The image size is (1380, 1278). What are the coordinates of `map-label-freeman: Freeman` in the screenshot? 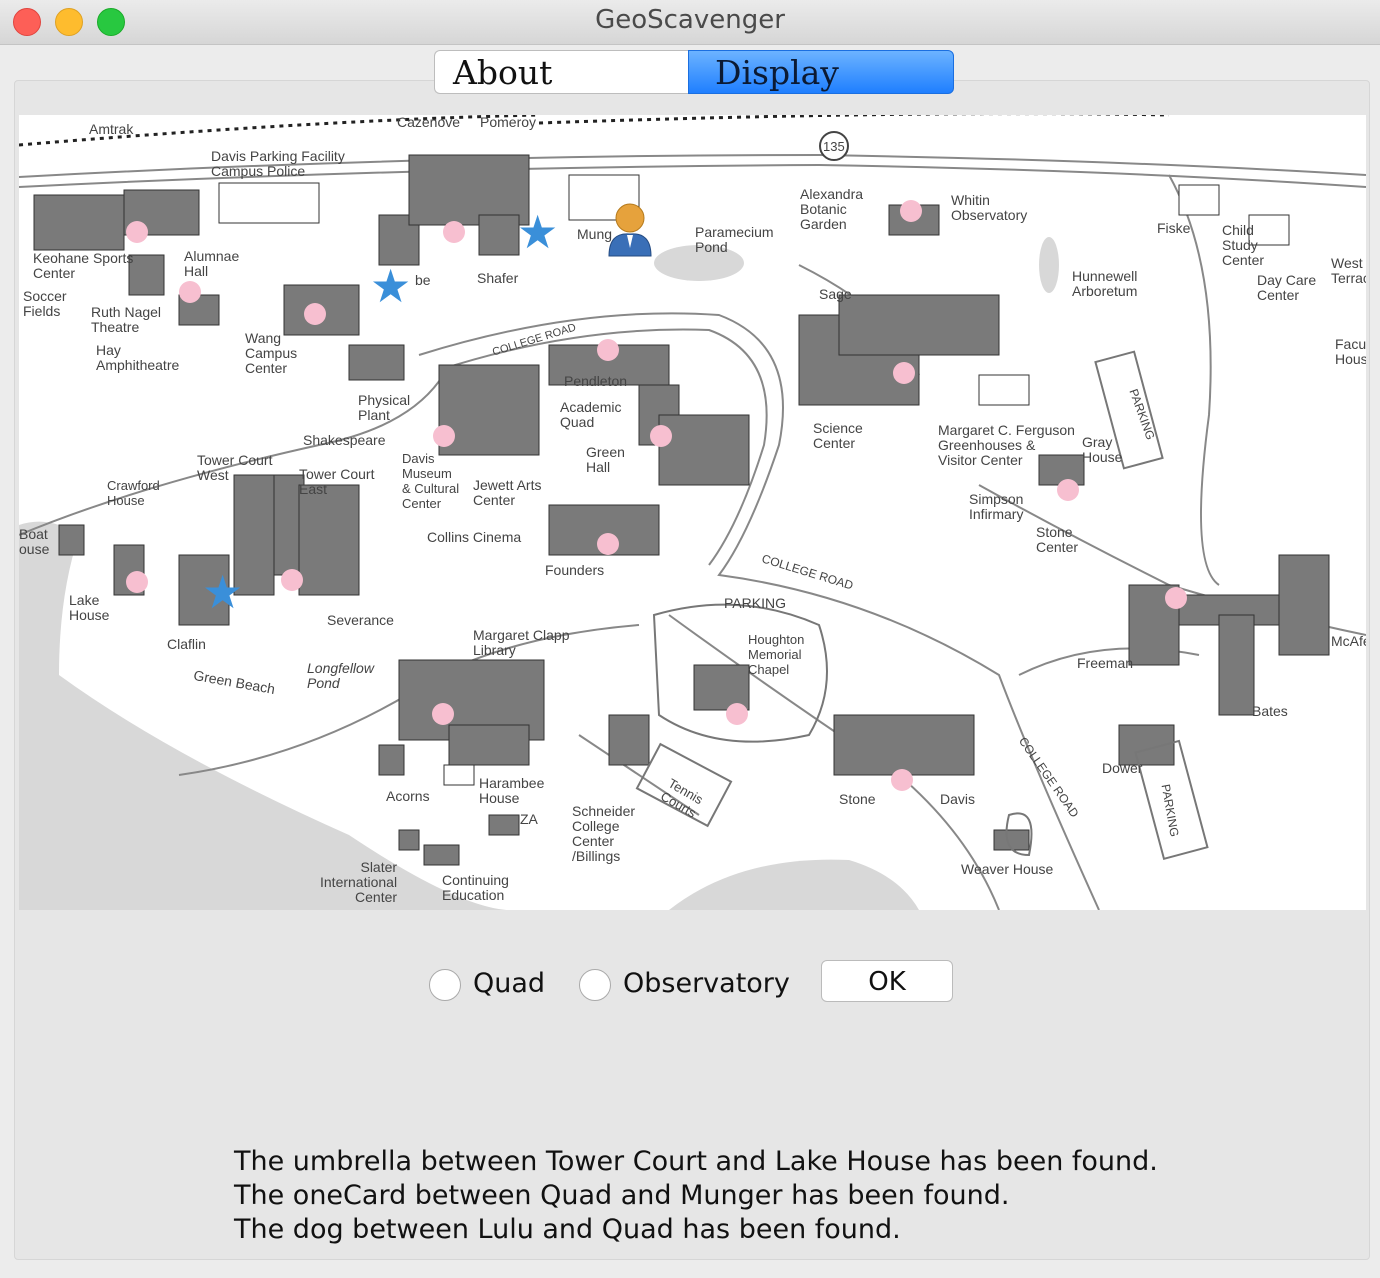 It's located at (1105, 663).